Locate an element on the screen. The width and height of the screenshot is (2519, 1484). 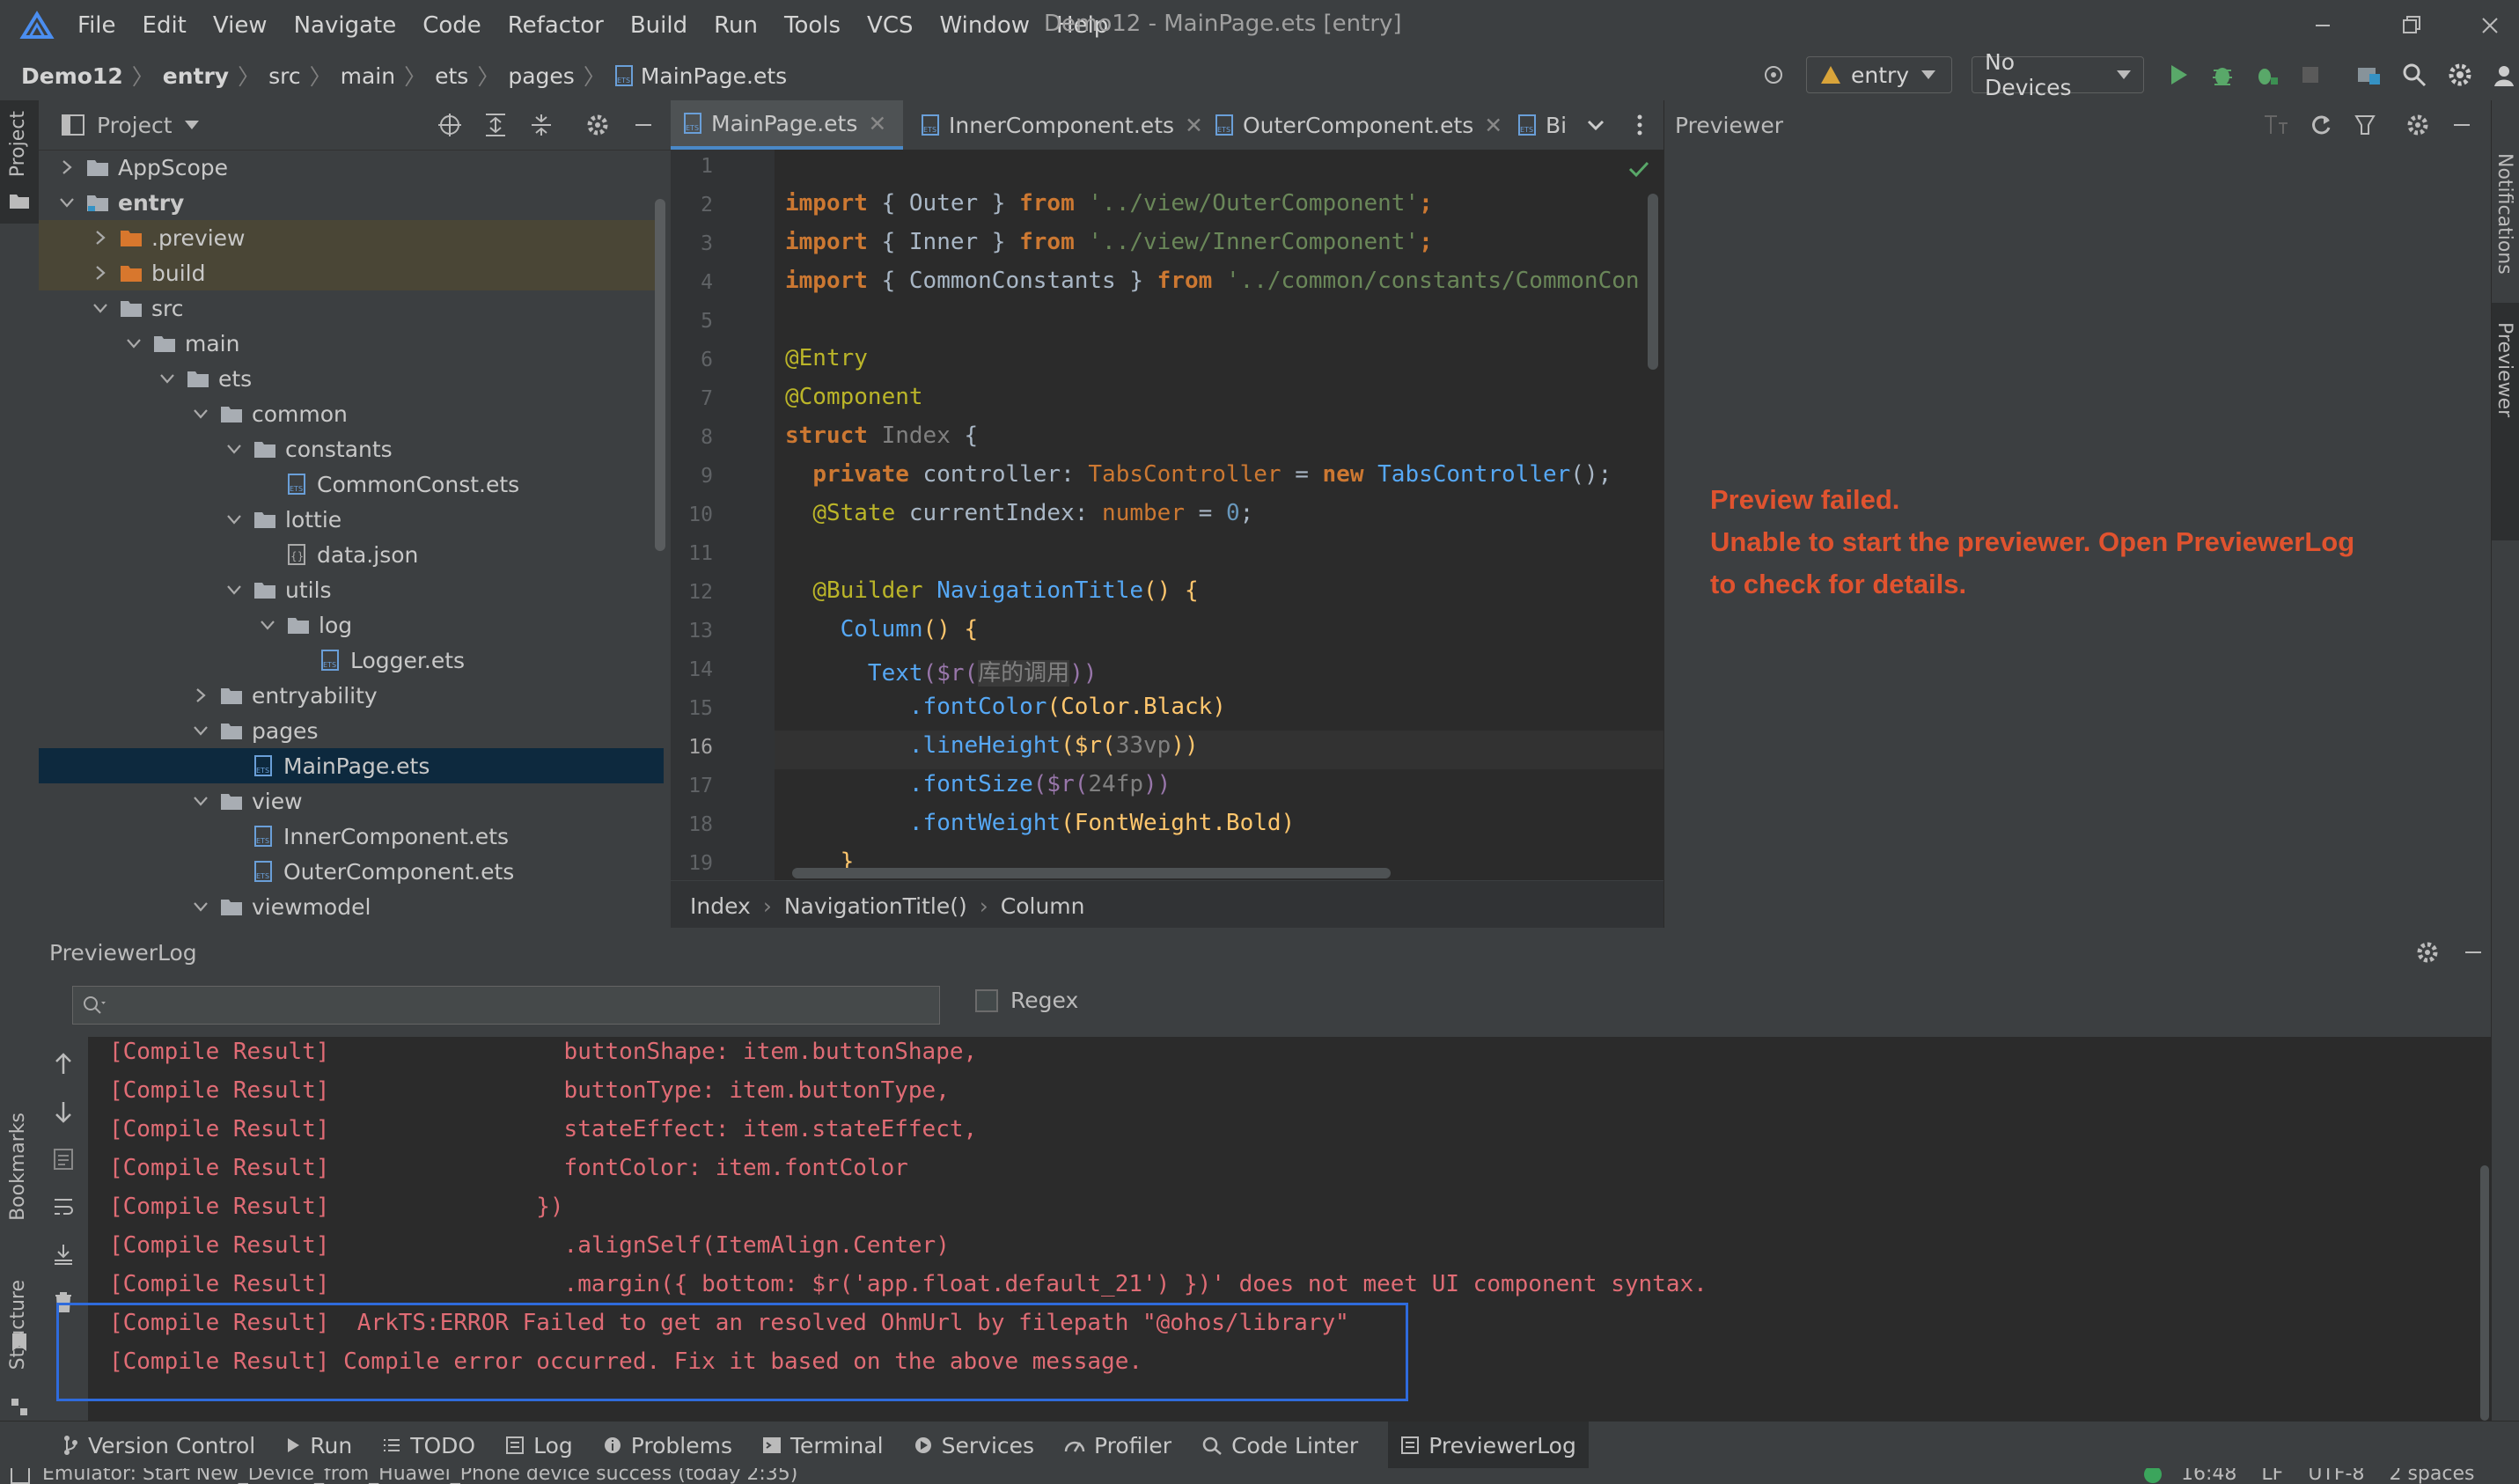
menu-vcs: VCS is located at coordinates (890, 25).